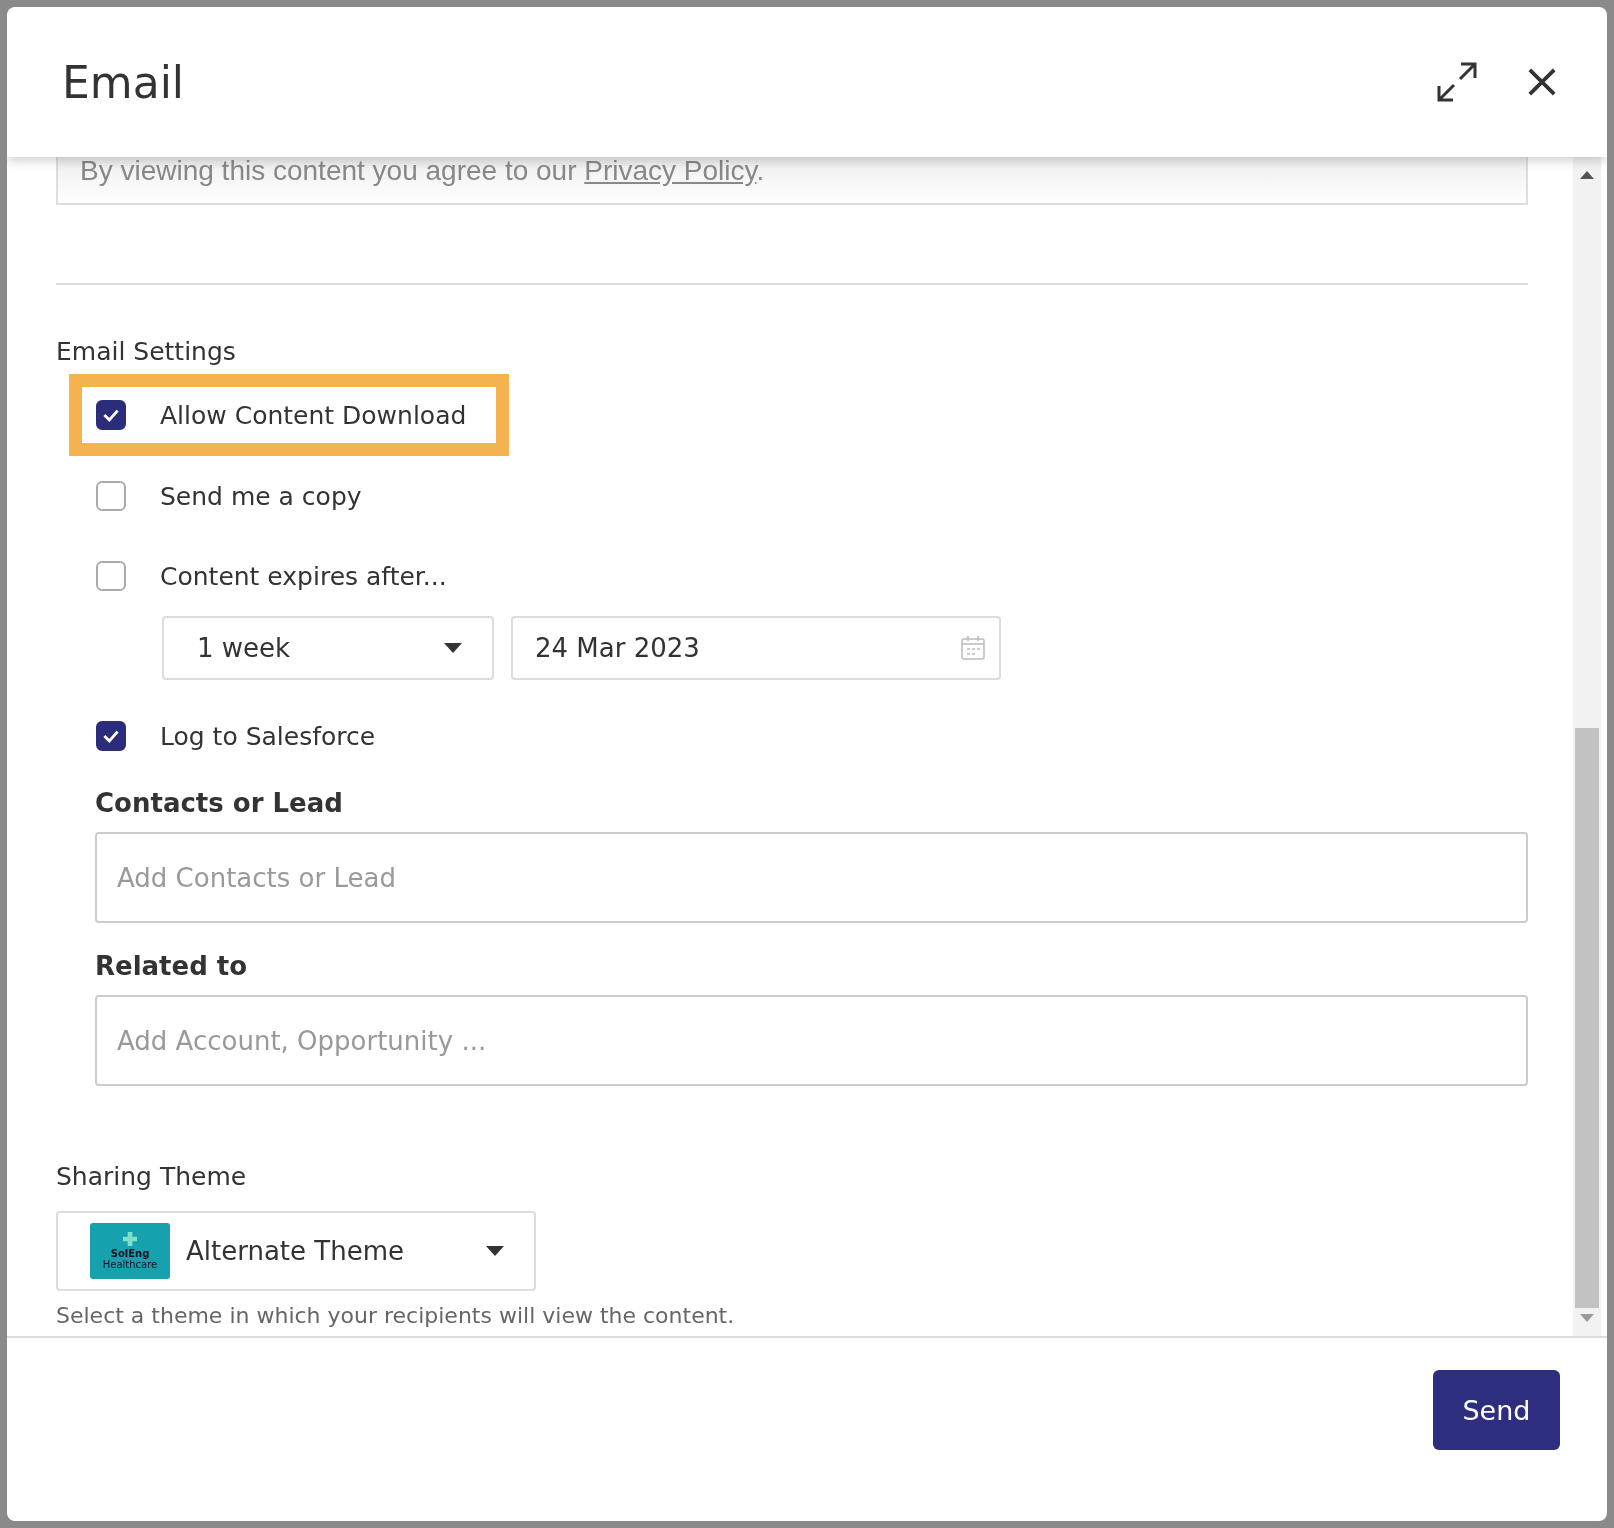  What do you see at coordinates (1587, 746) in the screenshot?
I see `scrollbar` at bounding box center [1587, 746].